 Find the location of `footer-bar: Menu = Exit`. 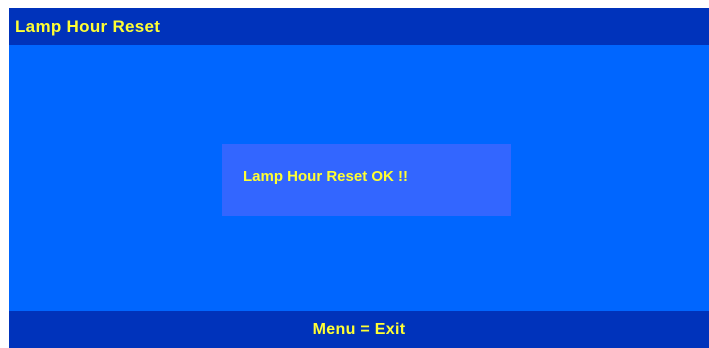

footer-bar: Menu = Exit is located at coordinates (359, 329).